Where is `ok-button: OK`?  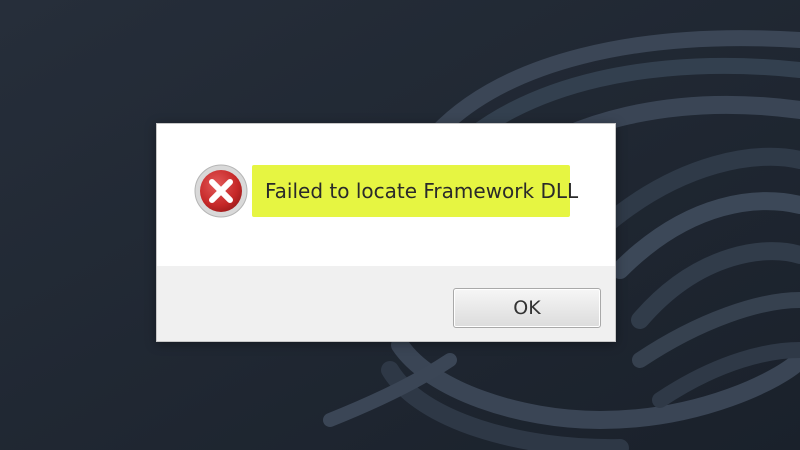 ok-button: OK is located at coordinates (527, 308).